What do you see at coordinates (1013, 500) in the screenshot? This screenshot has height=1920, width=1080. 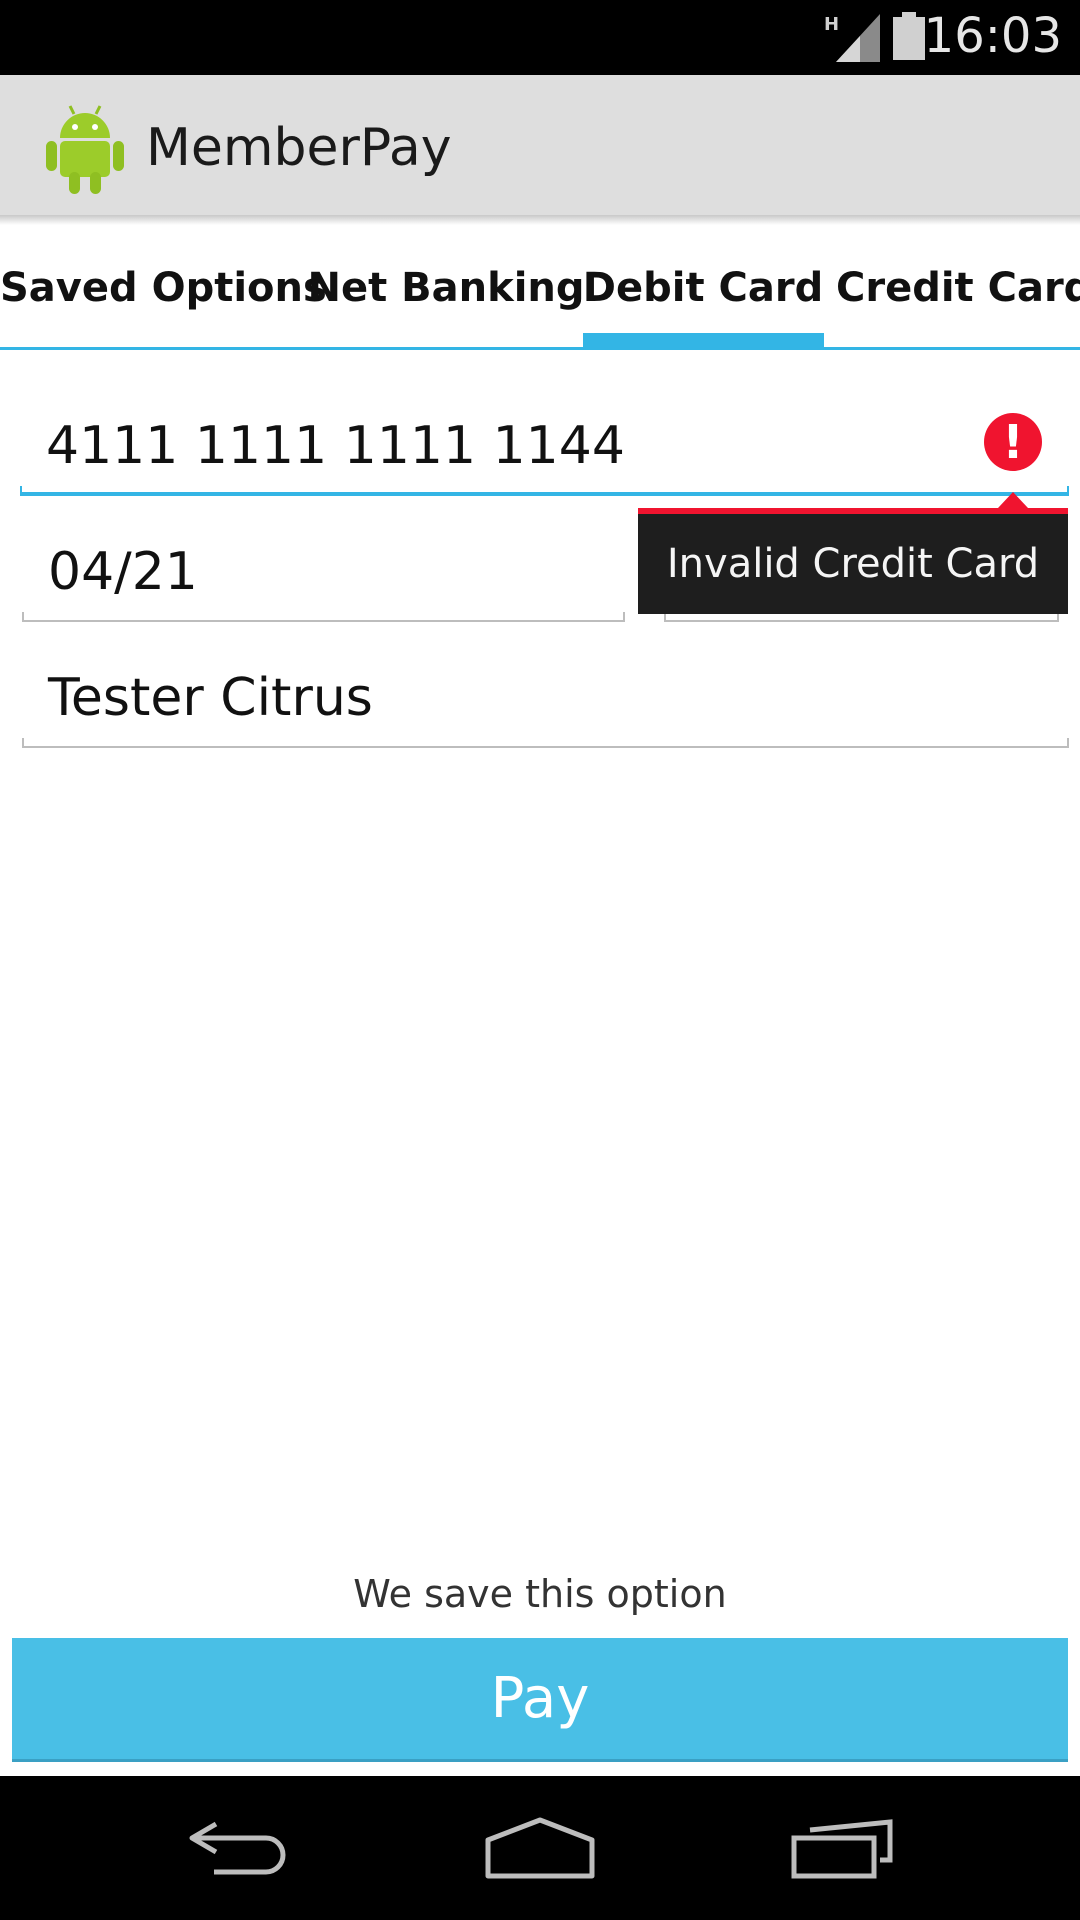 I see `error-popup-arrow` at bounding box center [1013, 500].